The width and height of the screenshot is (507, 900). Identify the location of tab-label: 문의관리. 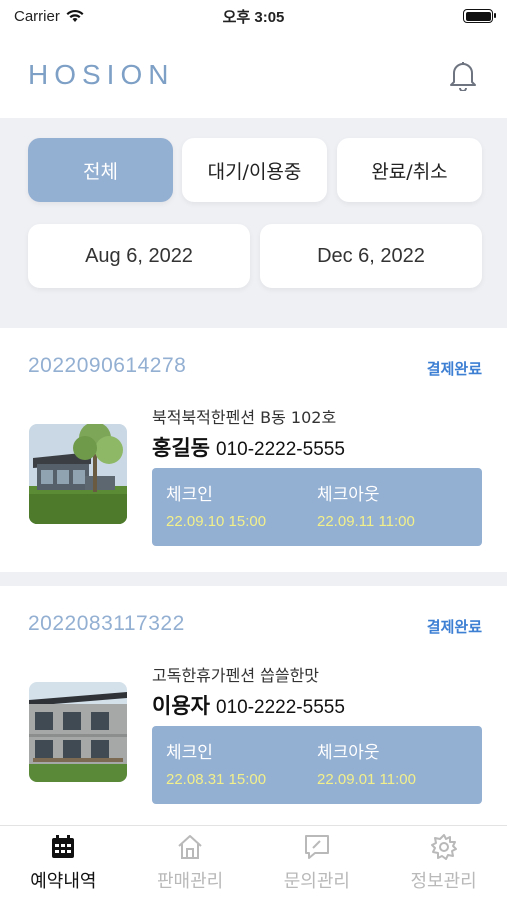
(316, 881).